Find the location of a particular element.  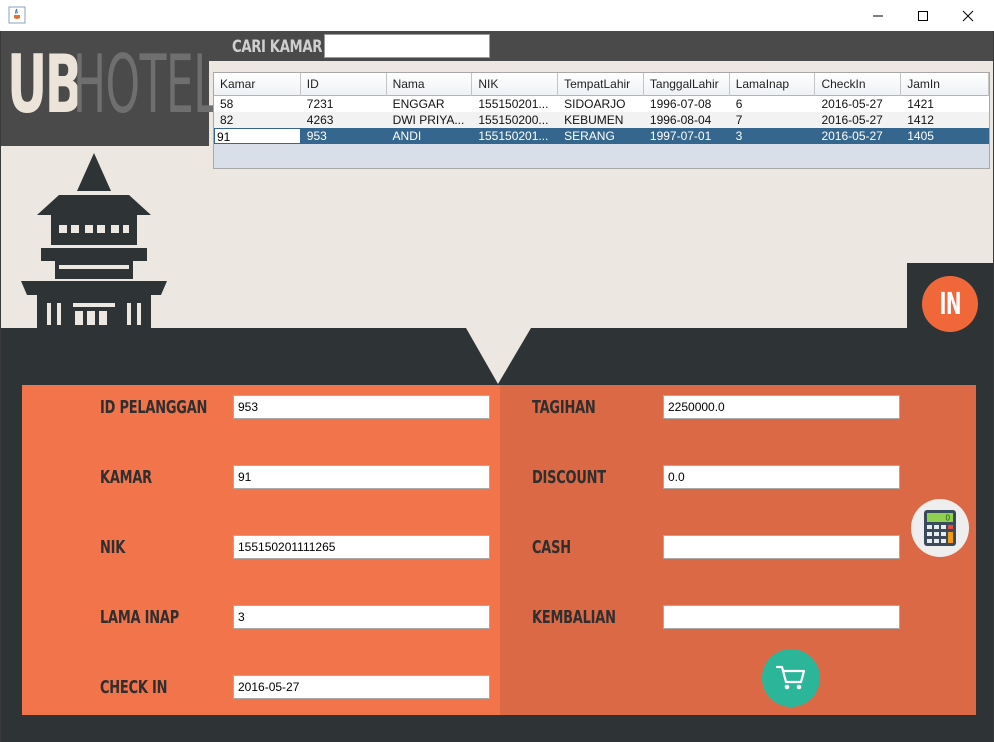

table-cell: KEBUMEN is located at coordinates (601, 120).